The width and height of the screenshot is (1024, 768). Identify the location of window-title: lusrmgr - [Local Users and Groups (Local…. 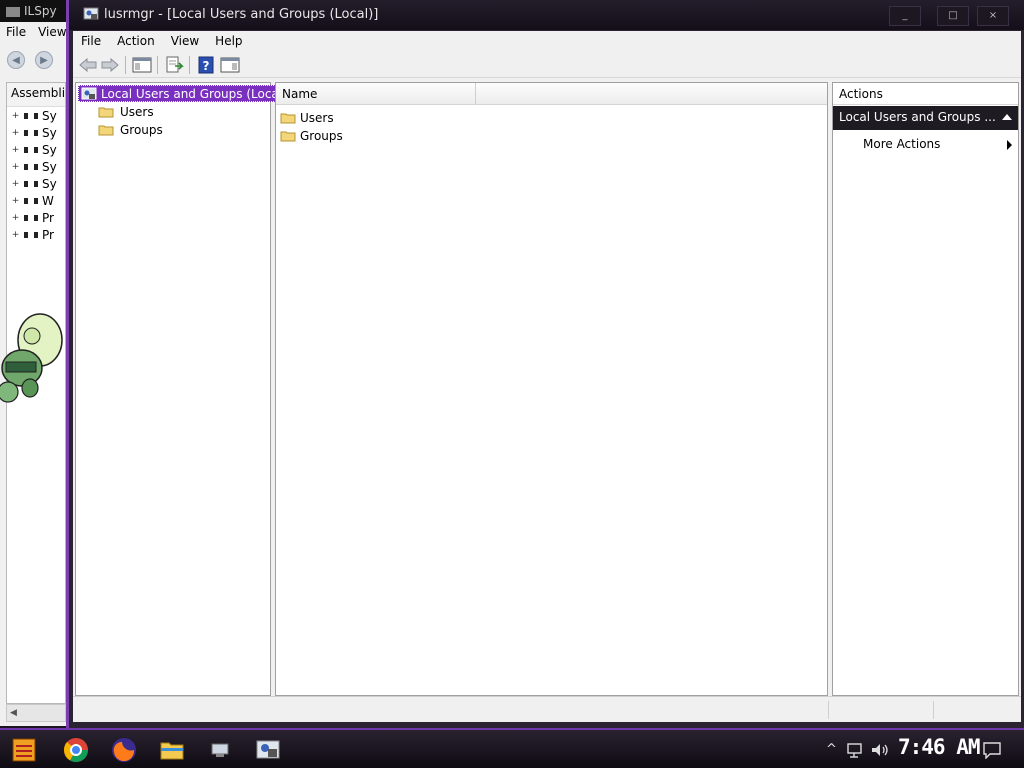
(241, 14).